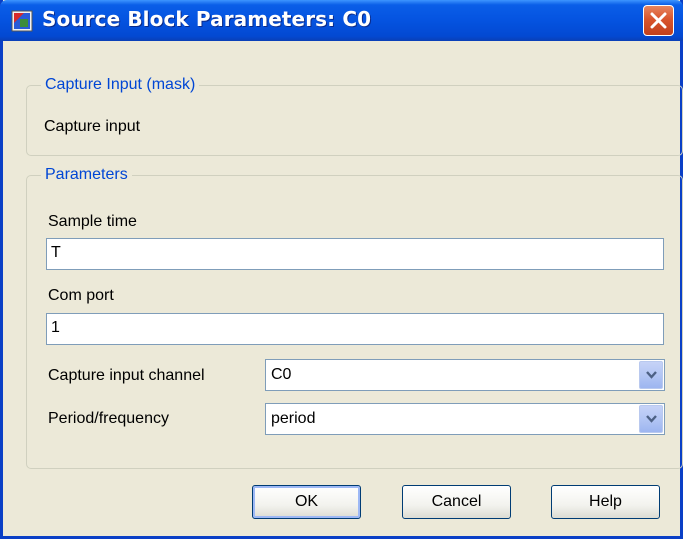 This screenshot has width=683, height=539. What do you see at coordinates (81, 295) in the screenshot?
I see `com-port-label: Com port` at bounding box center [81, 295].